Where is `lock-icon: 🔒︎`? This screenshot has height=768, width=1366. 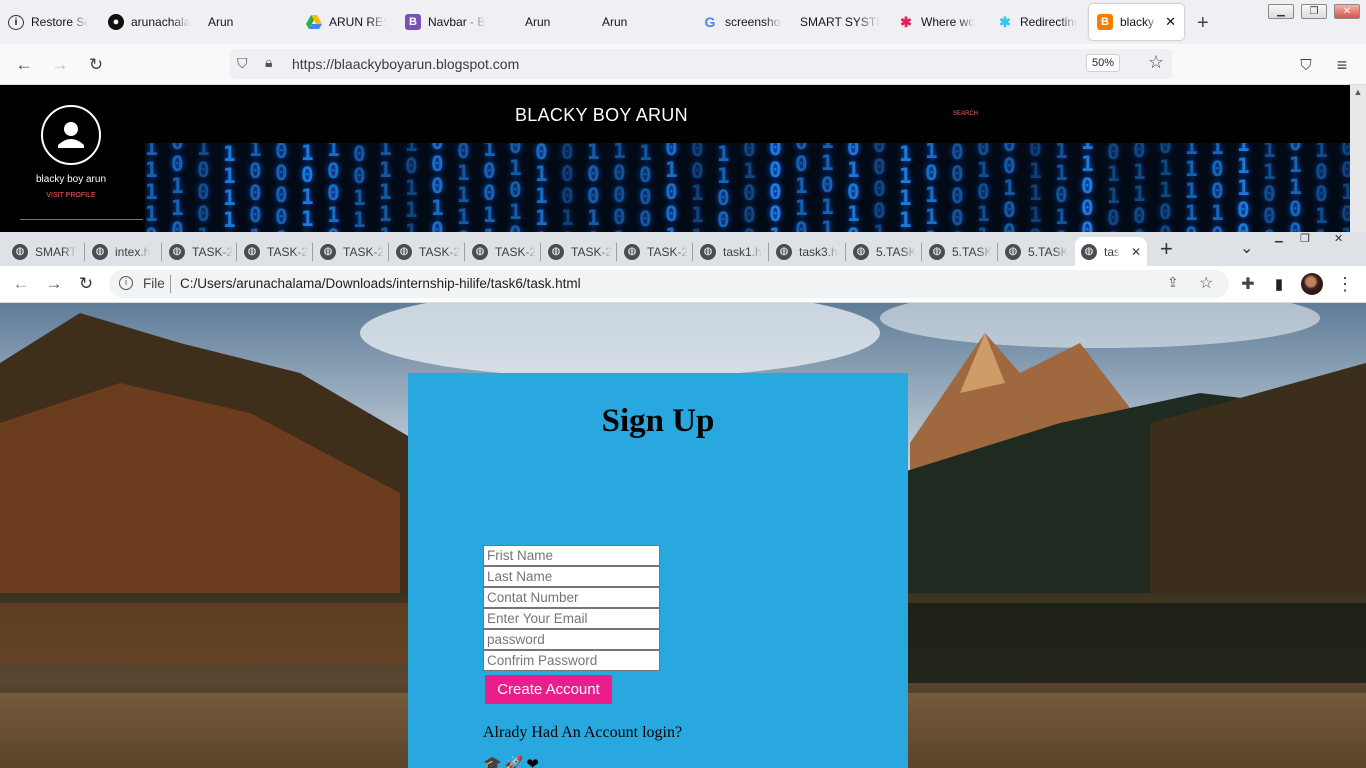
lock-icon: 🔒︎ is located at coordinates (268, 62).